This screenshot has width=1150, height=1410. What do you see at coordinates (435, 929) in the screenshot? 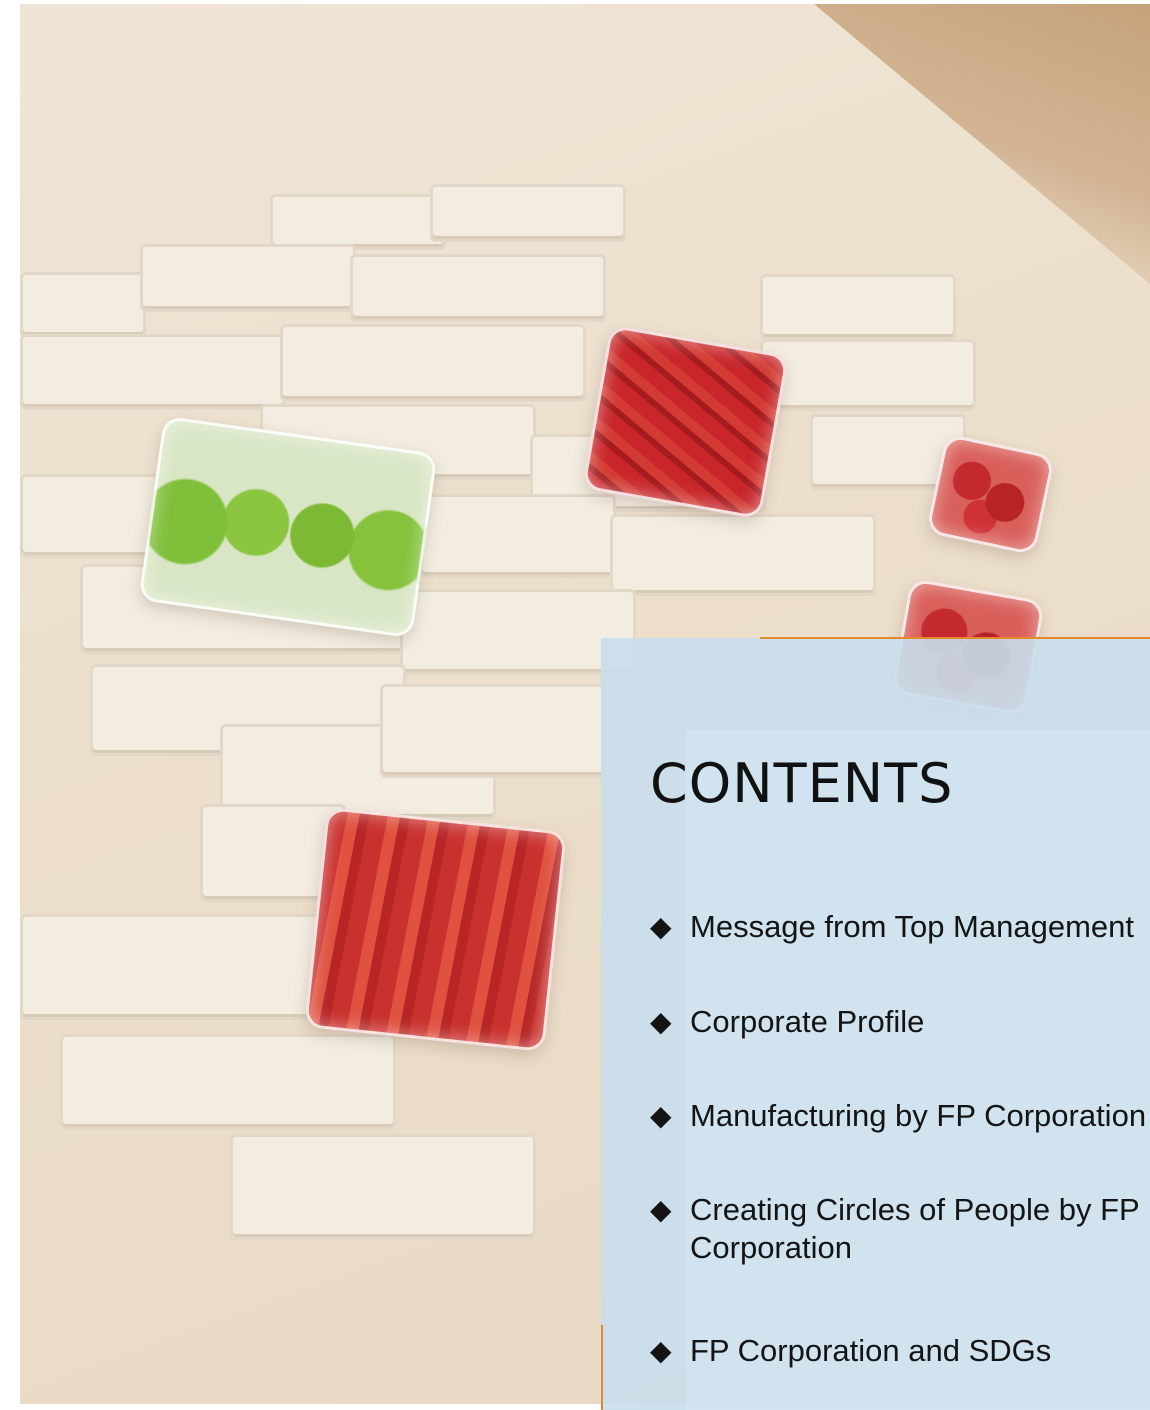
I see `pepper-tray` at bounding box center [435, 929].